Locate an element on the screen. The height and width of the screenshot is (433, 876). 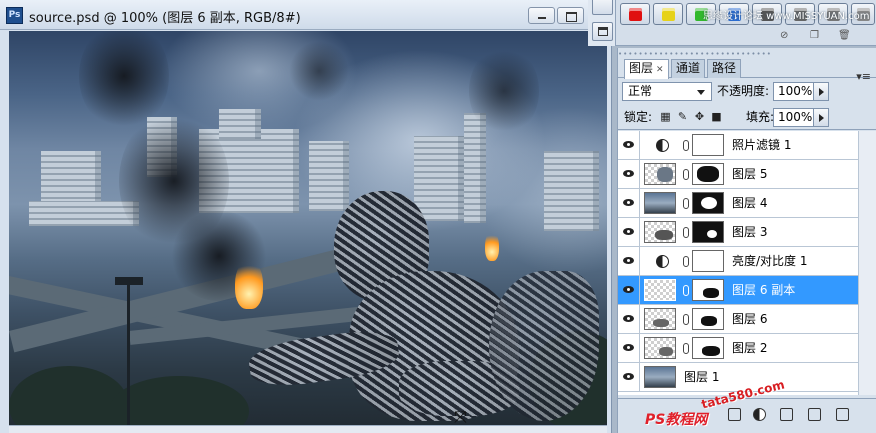
tab-label: 通道 is located at coordinates (688, 68).